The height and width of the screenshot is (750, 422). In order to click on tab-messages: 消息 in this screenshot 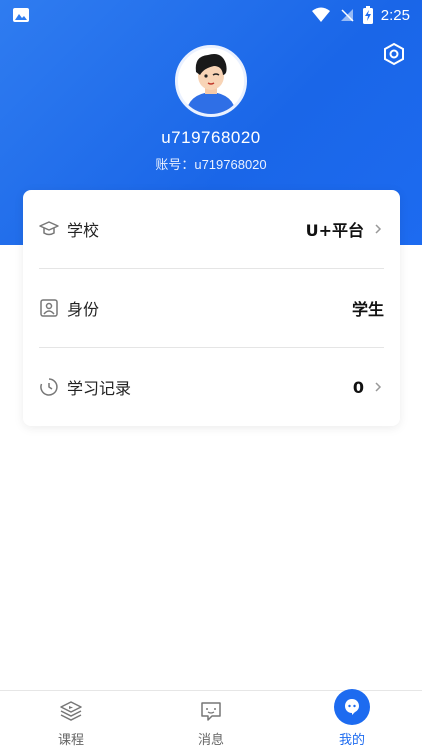, I will do `click(211, 720)`.